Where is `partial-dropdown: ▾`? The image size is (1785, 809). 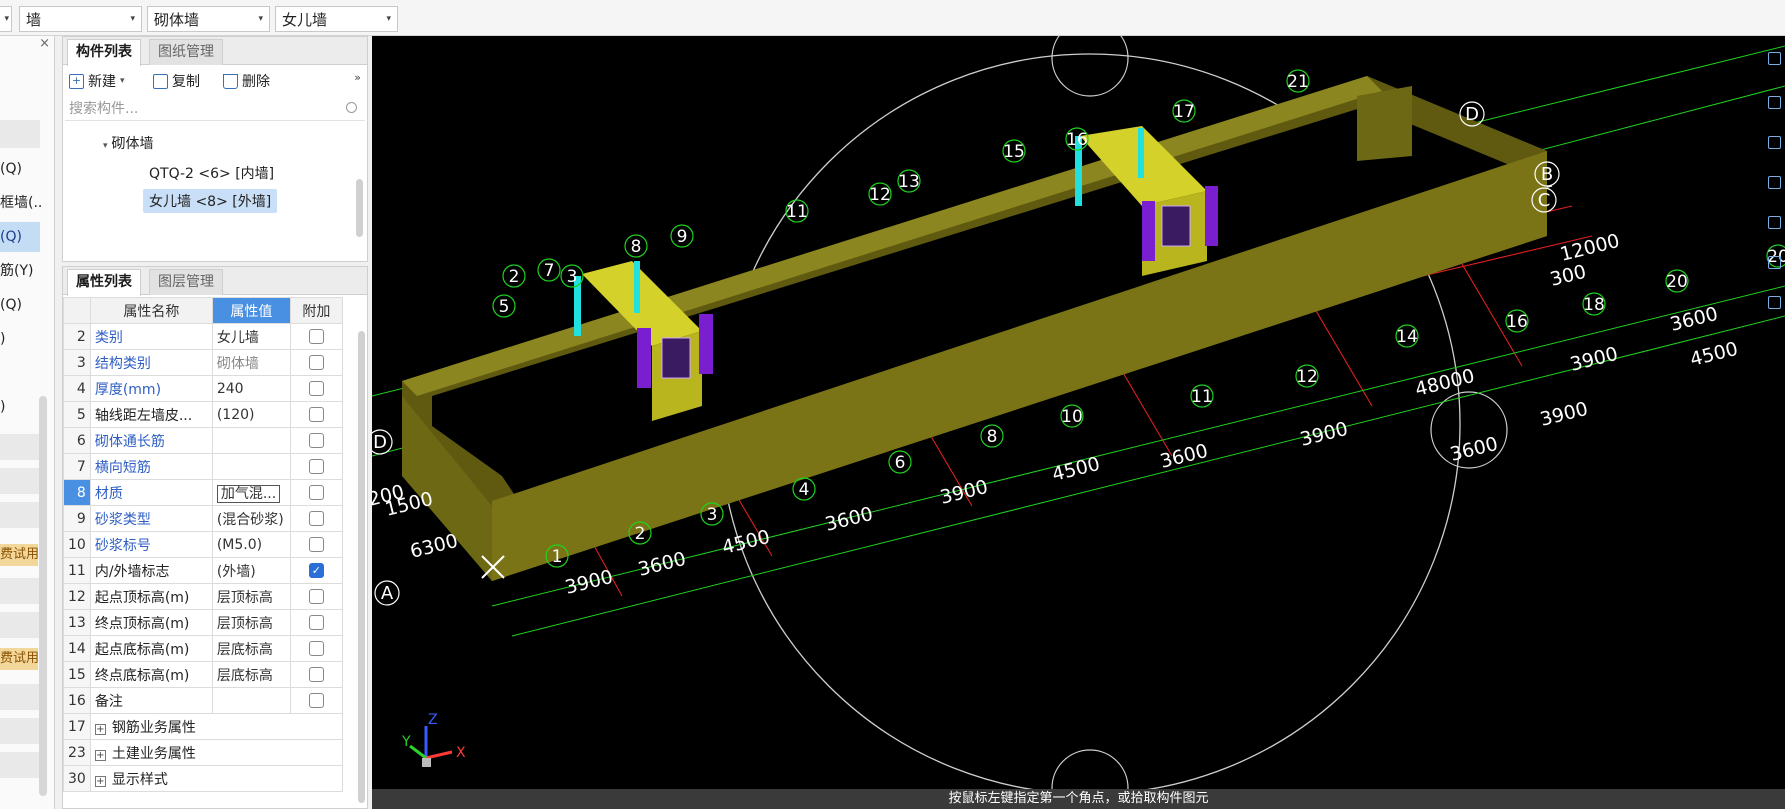
partial-dropdown: ▾ is located at coordinates (6, 19).